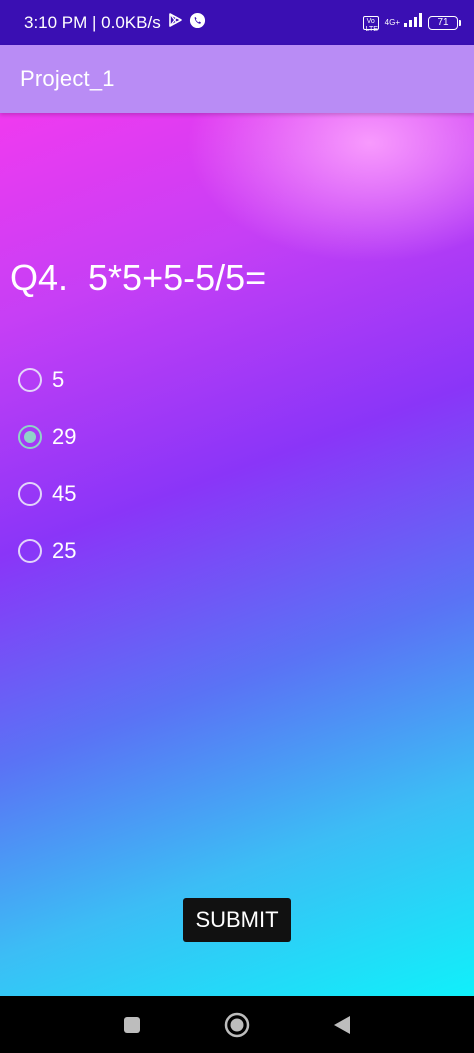 The width and height of the screenshot is (474, 1053). I want to click on play-store-icon, so click(175, 22).